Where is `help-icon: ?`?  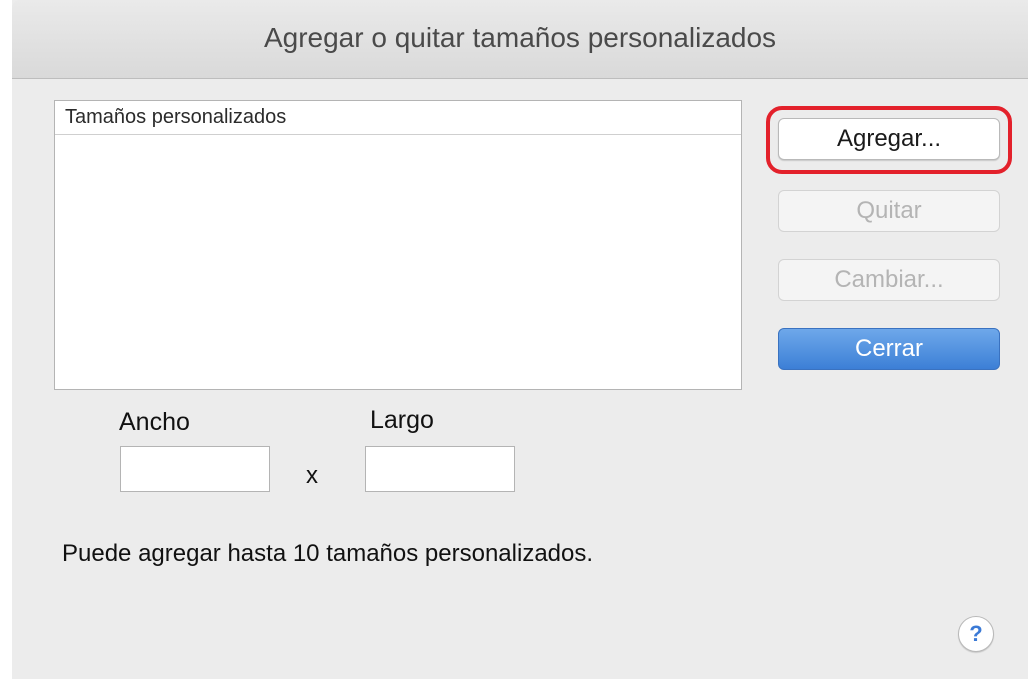
help-icon: ? is located at coordinates (976, 634).